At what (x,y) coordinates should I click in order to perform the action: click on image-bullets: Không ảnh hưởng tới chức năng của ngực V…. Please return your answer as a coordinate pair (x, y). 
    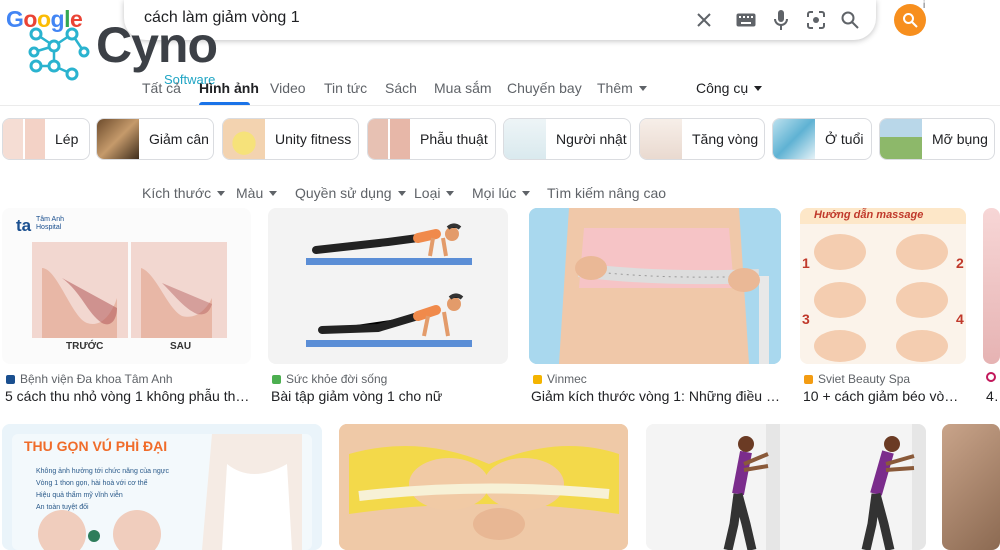
    Looking at the image, I should click on (102, 489).